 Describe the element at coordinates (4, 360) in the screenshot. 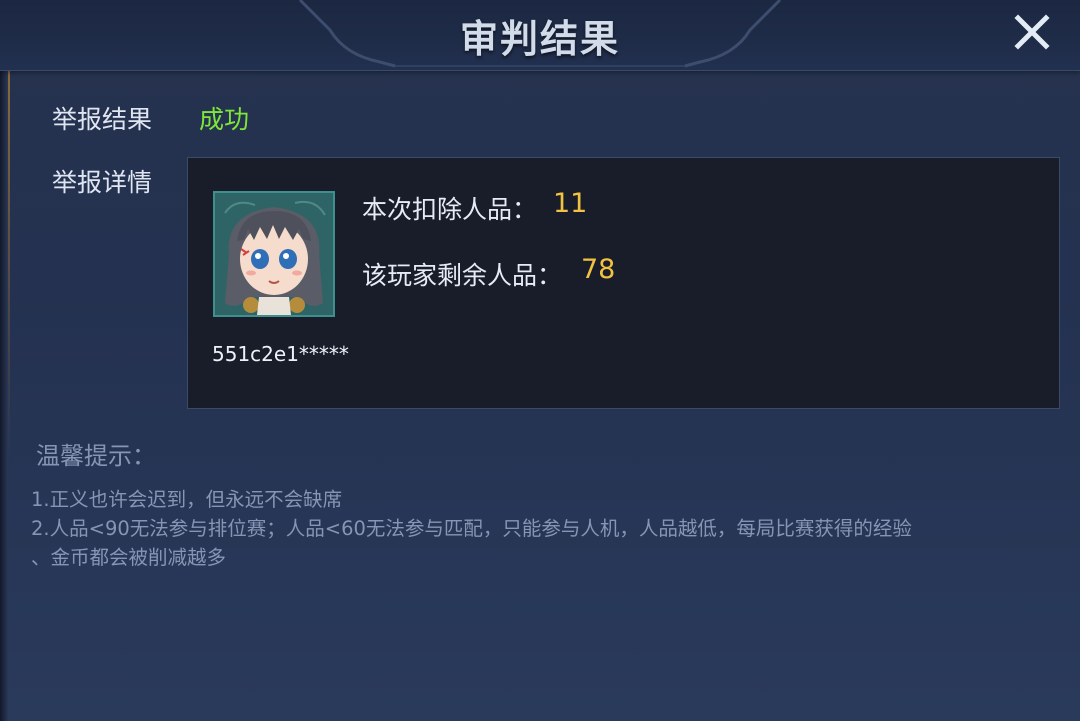

I see `dialog-left-edge` at that location.